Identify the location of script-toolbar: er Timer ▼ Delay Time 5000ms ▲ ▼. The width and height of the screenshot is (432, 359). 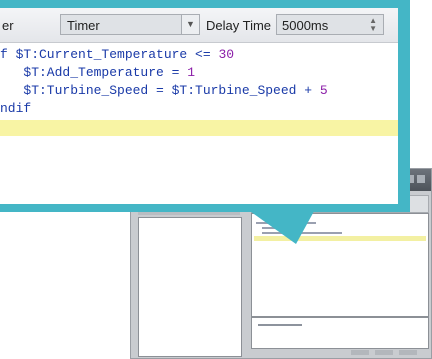
(199, 25).